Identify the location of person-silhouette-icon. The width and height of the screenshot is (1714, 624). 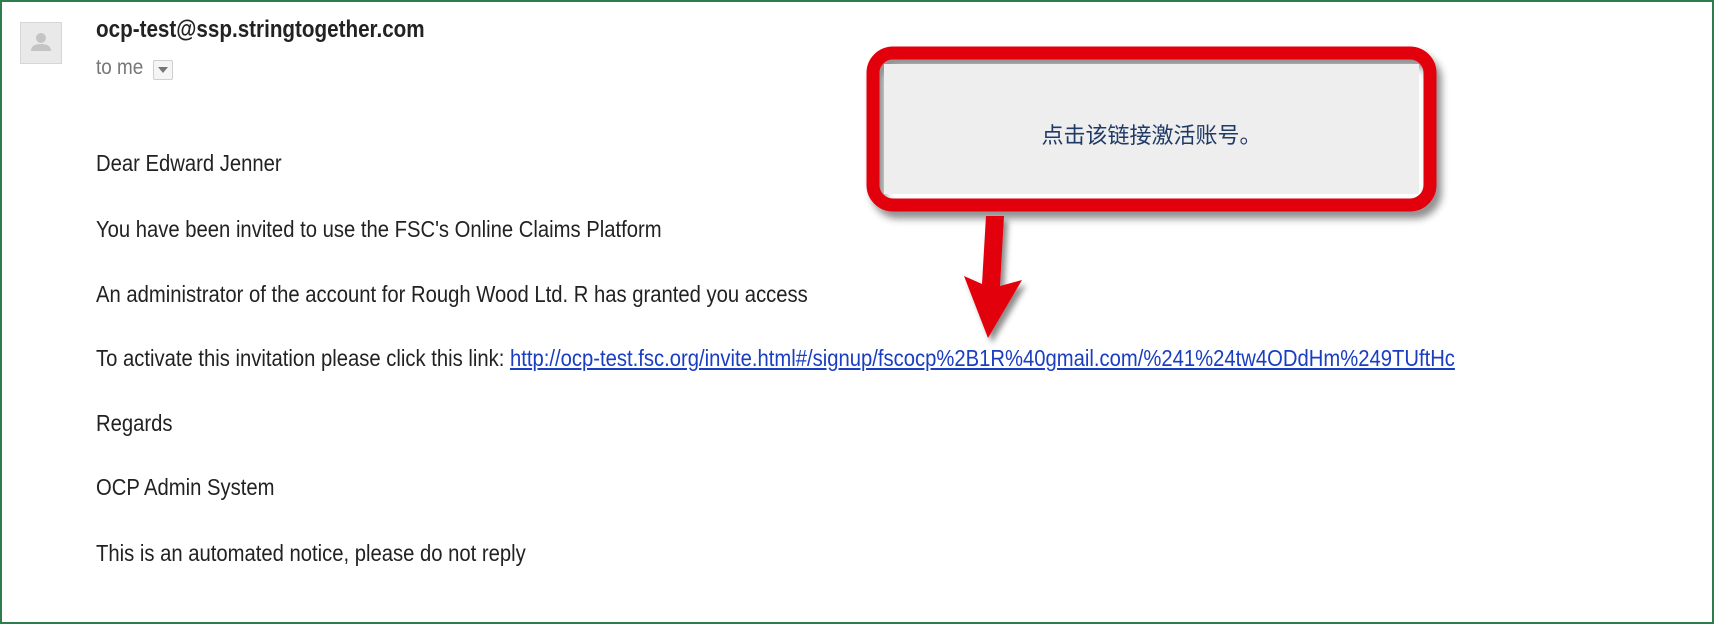
(41, 42).